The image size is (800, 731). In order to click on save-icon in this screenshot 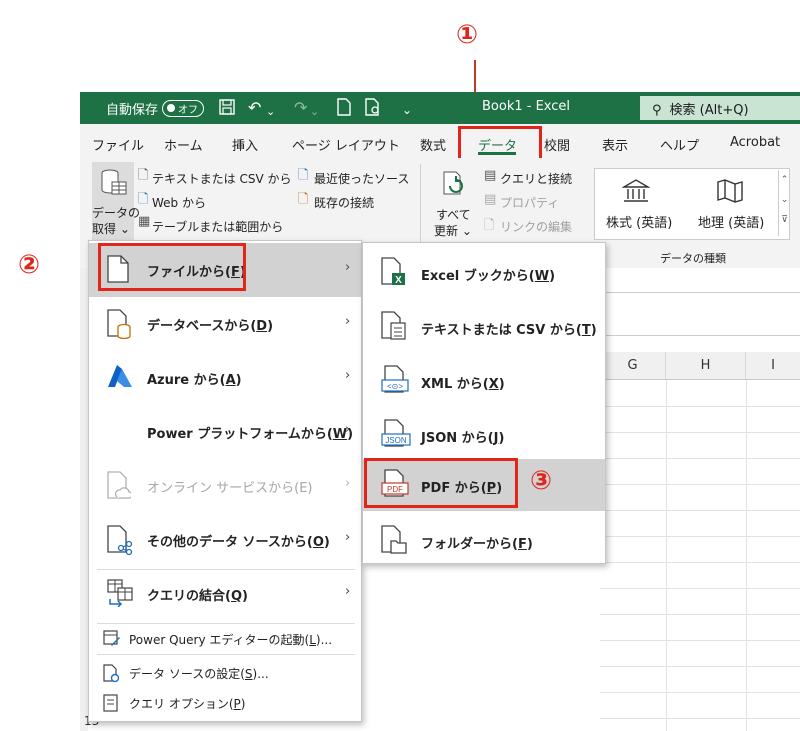, I will do `click(227, 109)`.